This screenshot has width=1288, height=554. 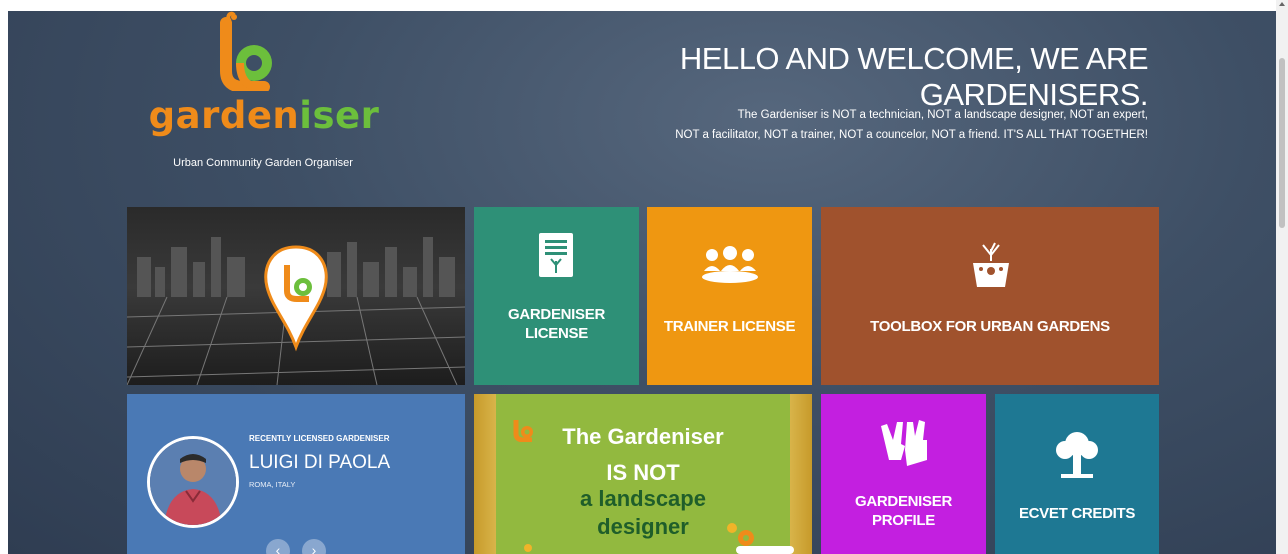 What do you see at coordinates (643, 436) in the screenshot?
I see `poster-line-1: The Gardeniser` at bounding box center [643, 436].